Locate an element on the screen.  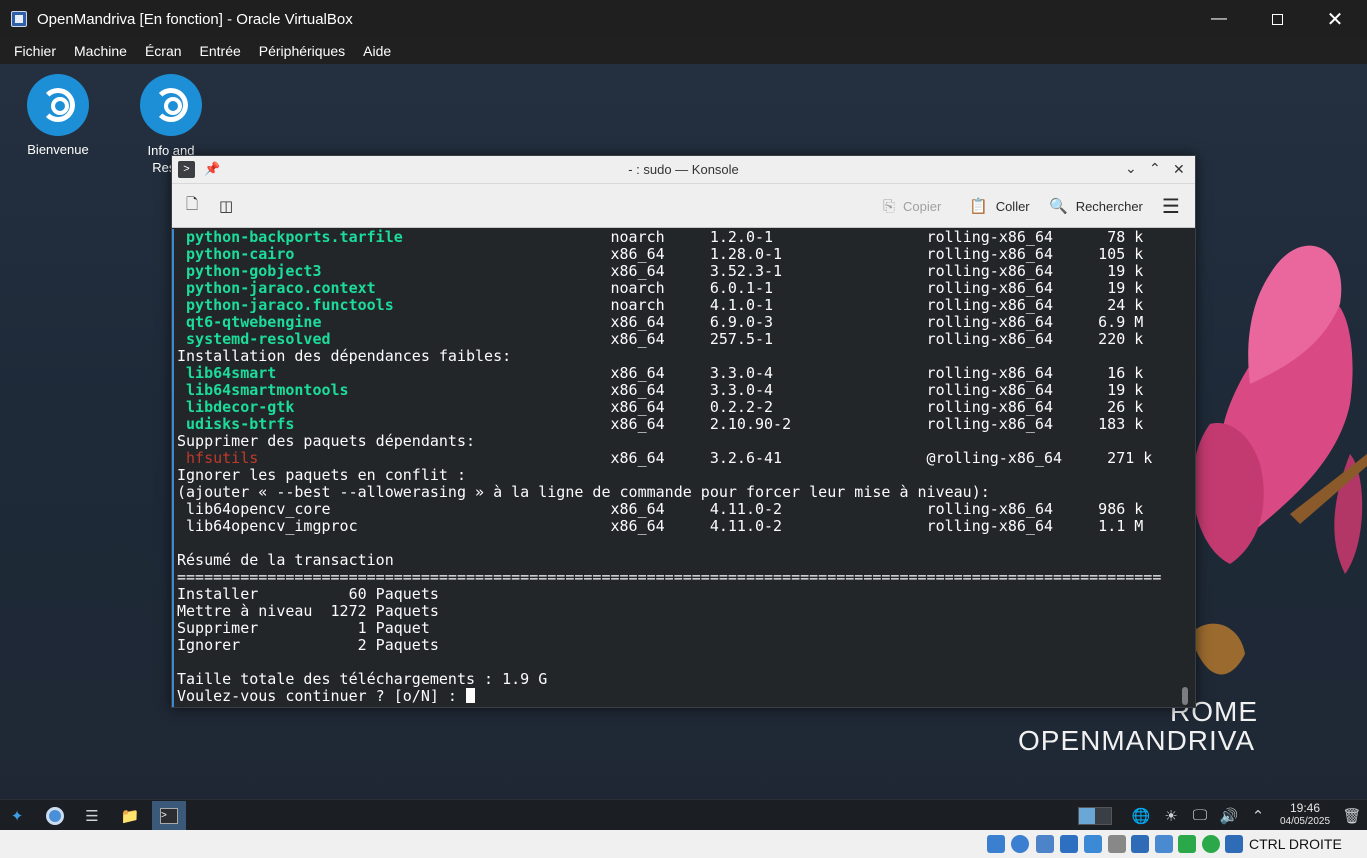
host-key-label: CTRL DROITE is located at coordinates (1295, 844).